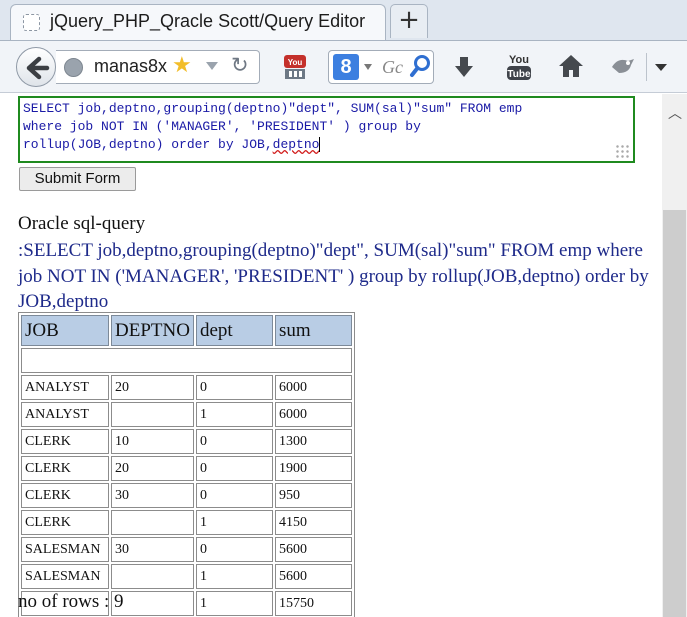 This screenshot has width=687, height=617. What do you see at coordinates (82, 223) in the screenshot?
I see `result-label: Oracle sql-query` at bounding box center [82, 223].